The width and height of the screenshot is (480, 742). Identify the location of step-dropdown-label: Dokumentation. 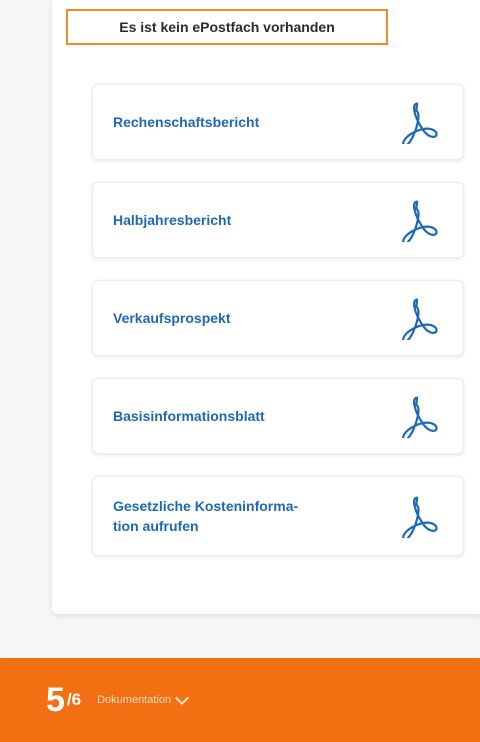
(134, 700).